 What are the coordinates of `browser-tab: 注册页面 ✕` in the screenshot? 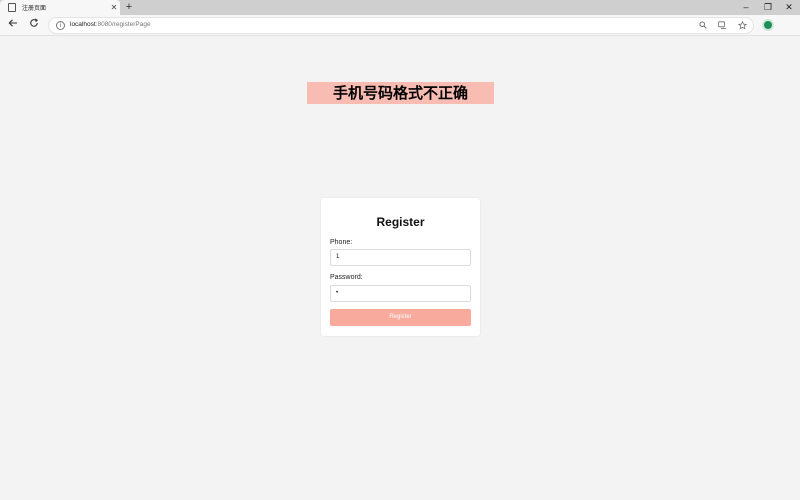 It's located at (60, 7).